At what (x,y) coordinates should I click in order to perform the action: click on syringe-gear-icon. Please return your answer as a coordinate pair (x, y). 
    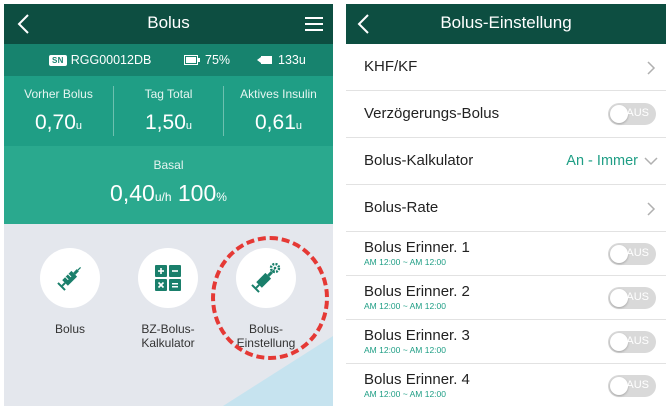
    Looking at the image, I should click on (266, 277).